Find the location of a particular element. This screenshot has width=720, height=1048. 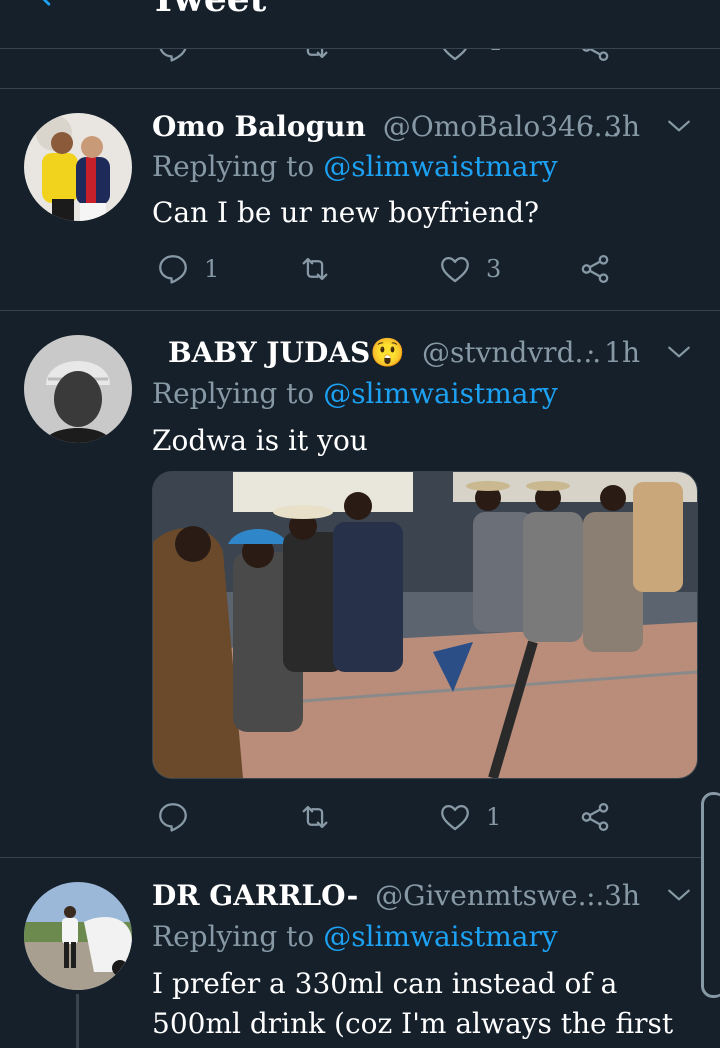

reply-button: 1 is located at coordinates (187, 269).